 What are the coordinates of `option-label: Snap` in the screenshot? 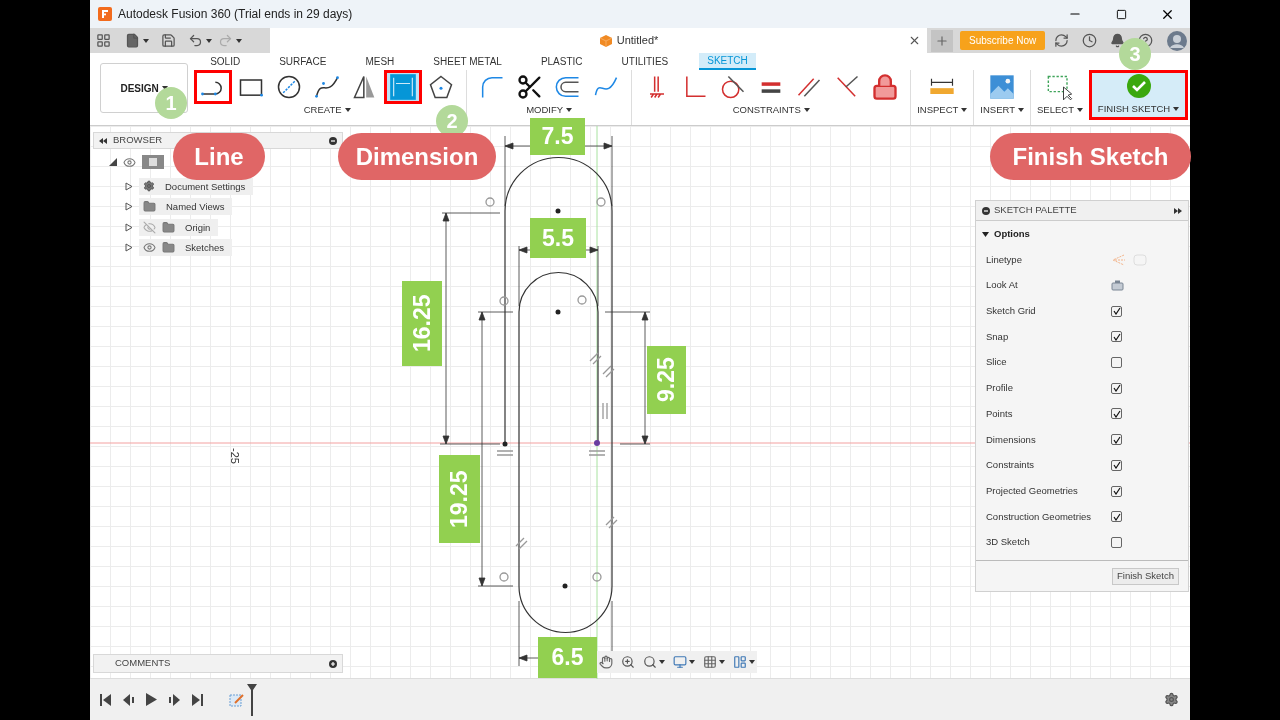 It's located at (998, 336).